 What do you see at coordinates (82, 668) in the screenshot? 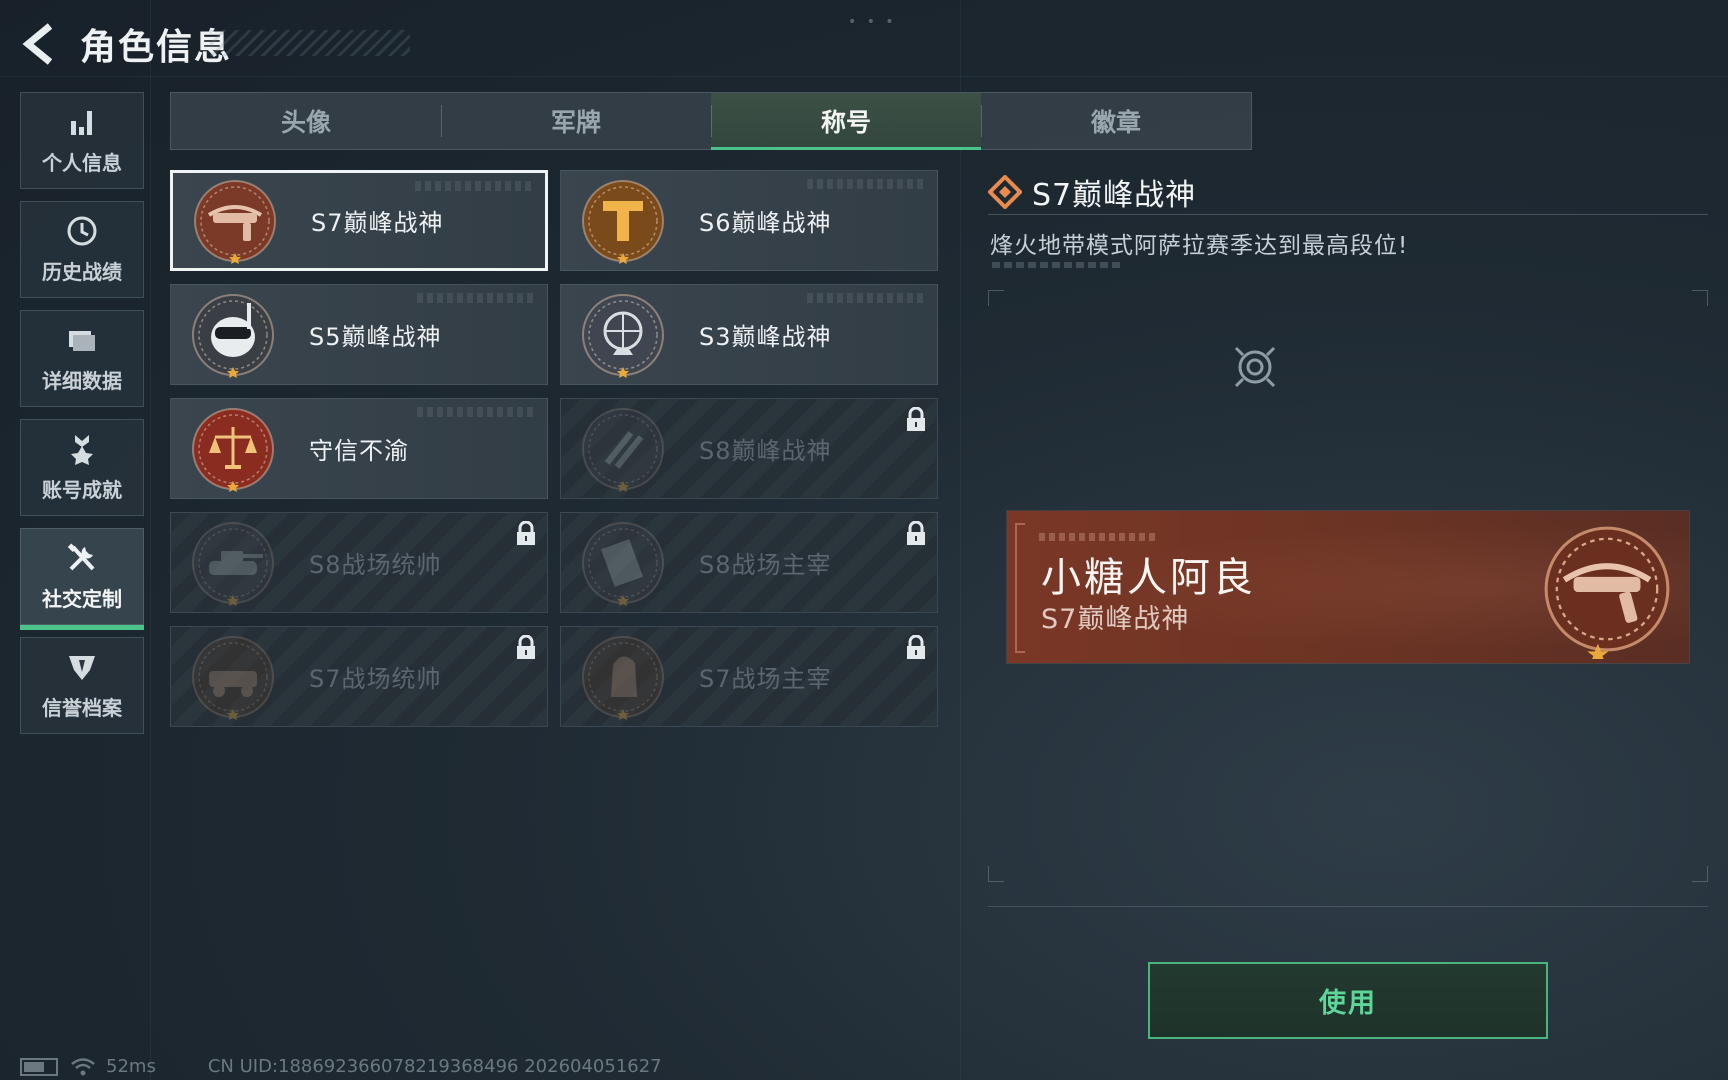
I see `shield-icon` at bounding box center [82, 668].